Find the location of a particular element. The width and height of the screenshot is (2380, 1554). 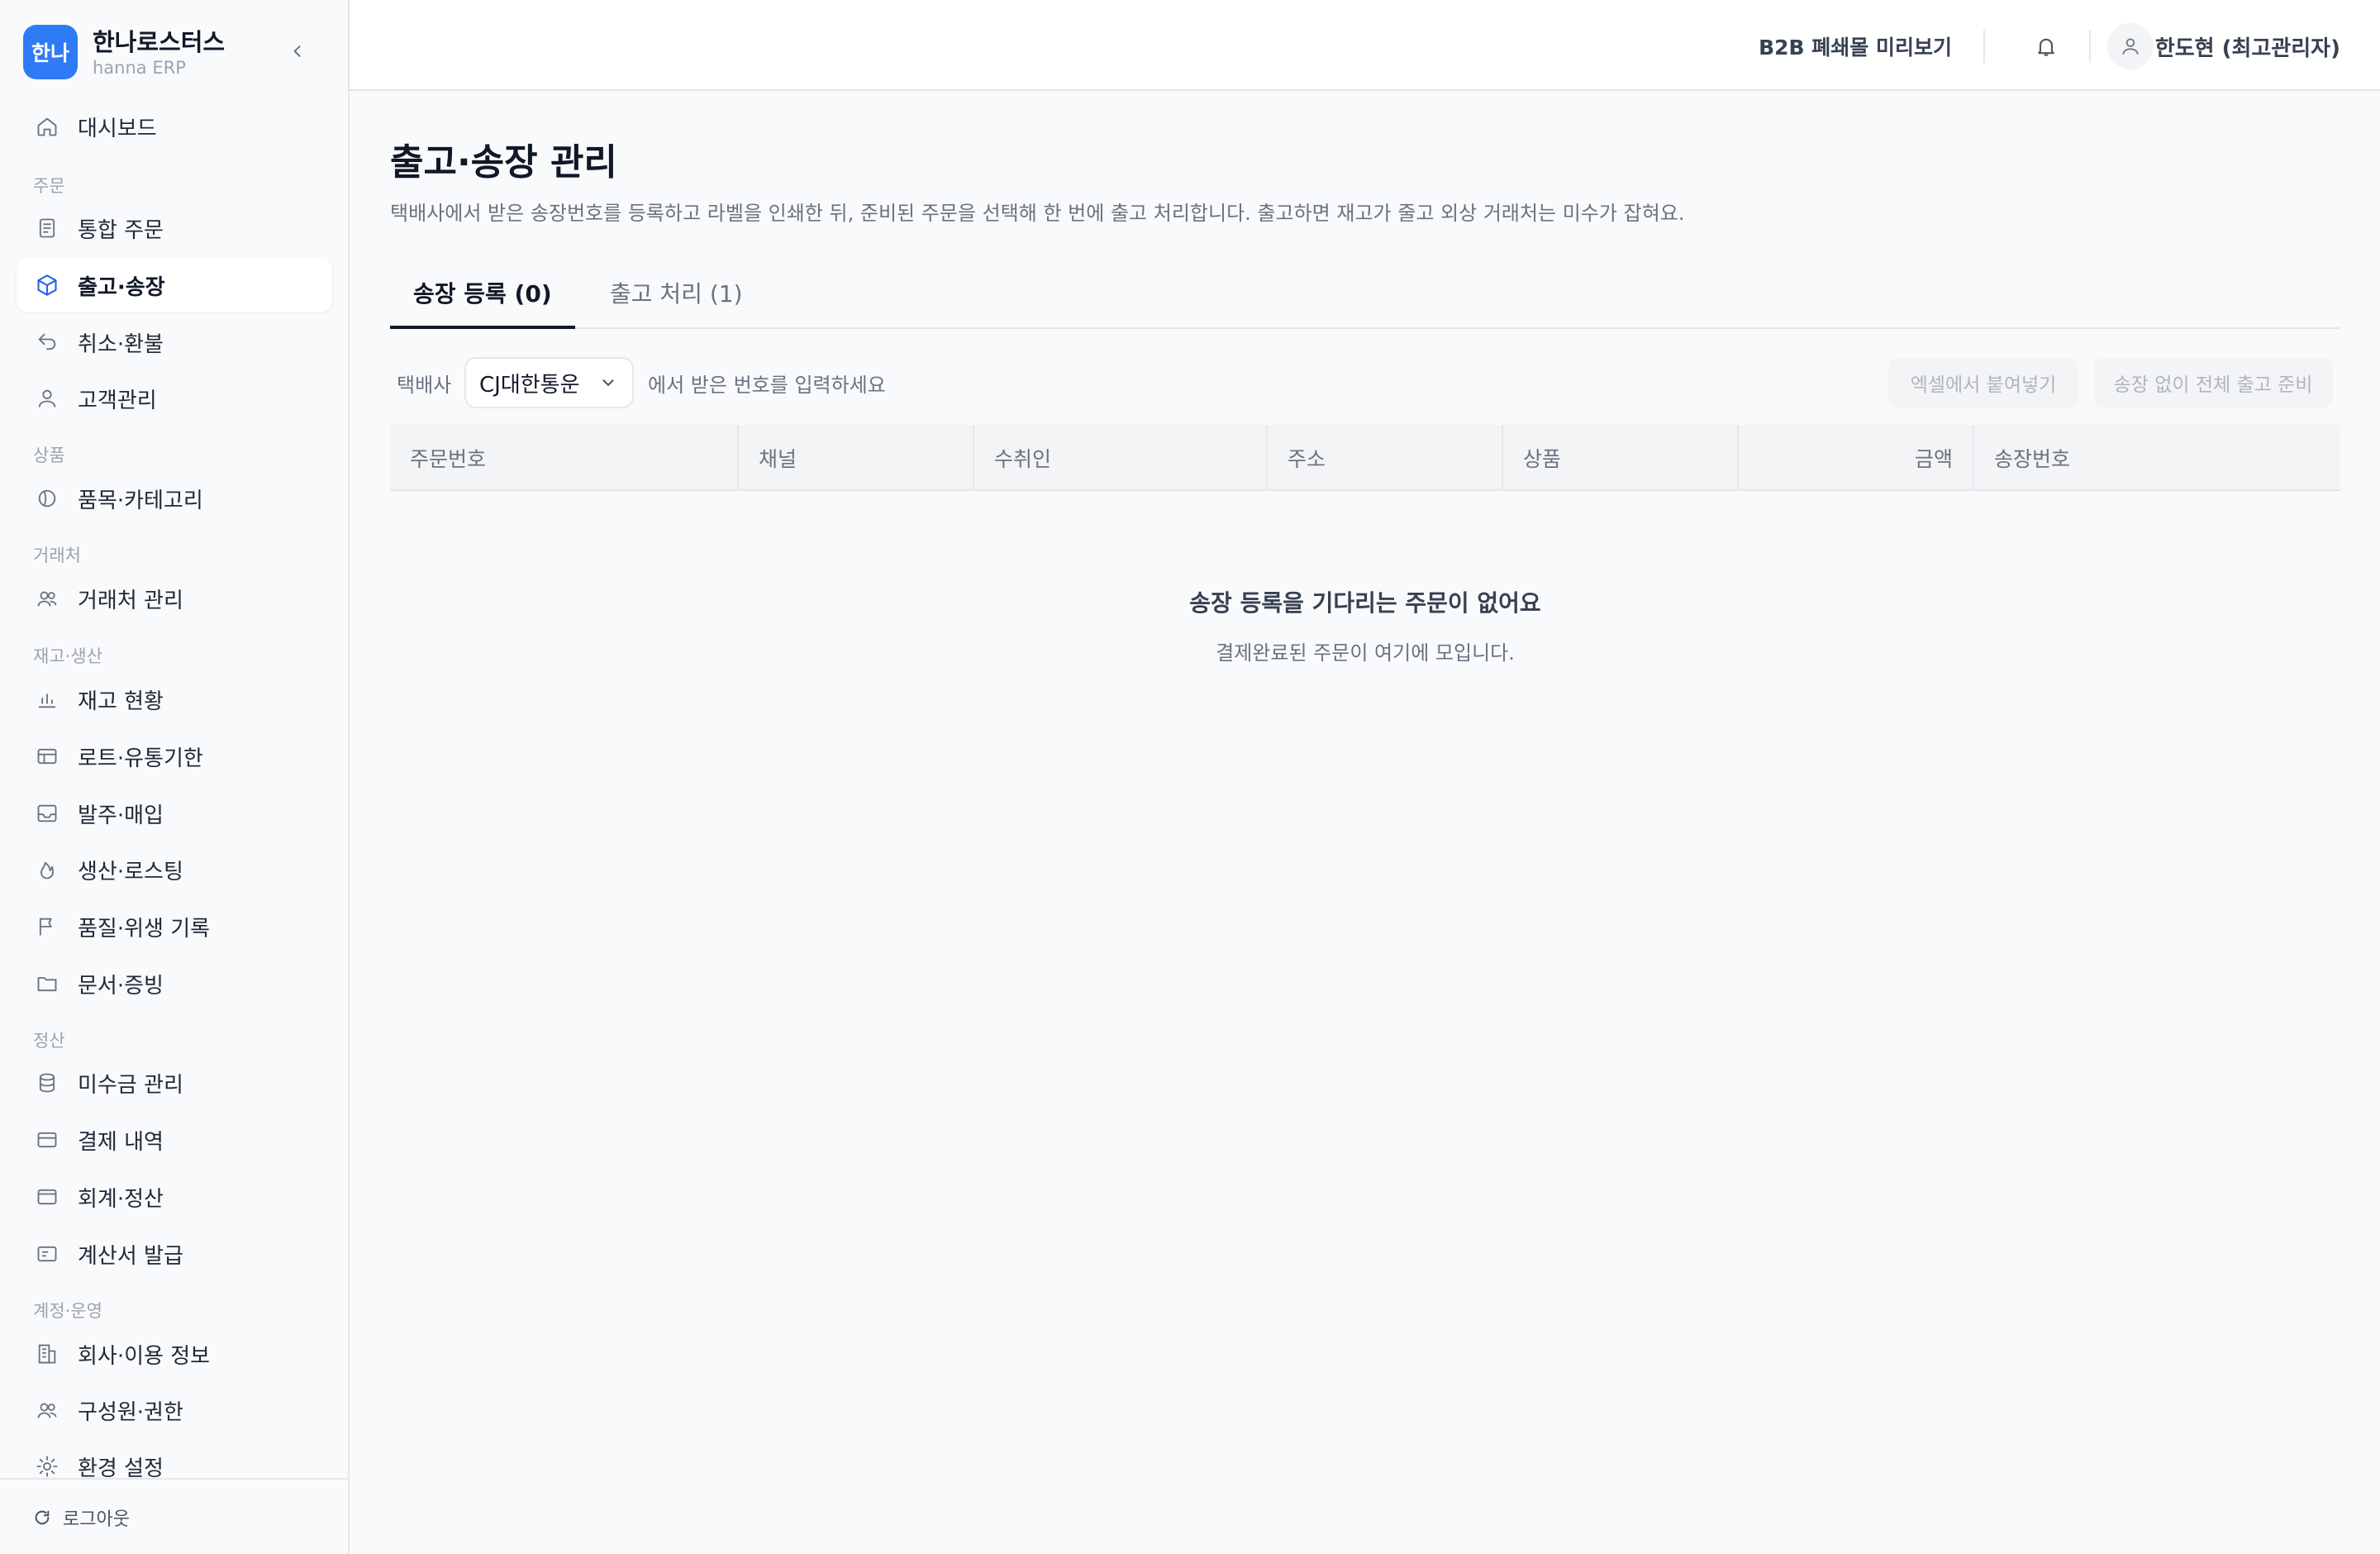

carrier-select-value: CJ대한통운 is located at coordinates (529, 385).